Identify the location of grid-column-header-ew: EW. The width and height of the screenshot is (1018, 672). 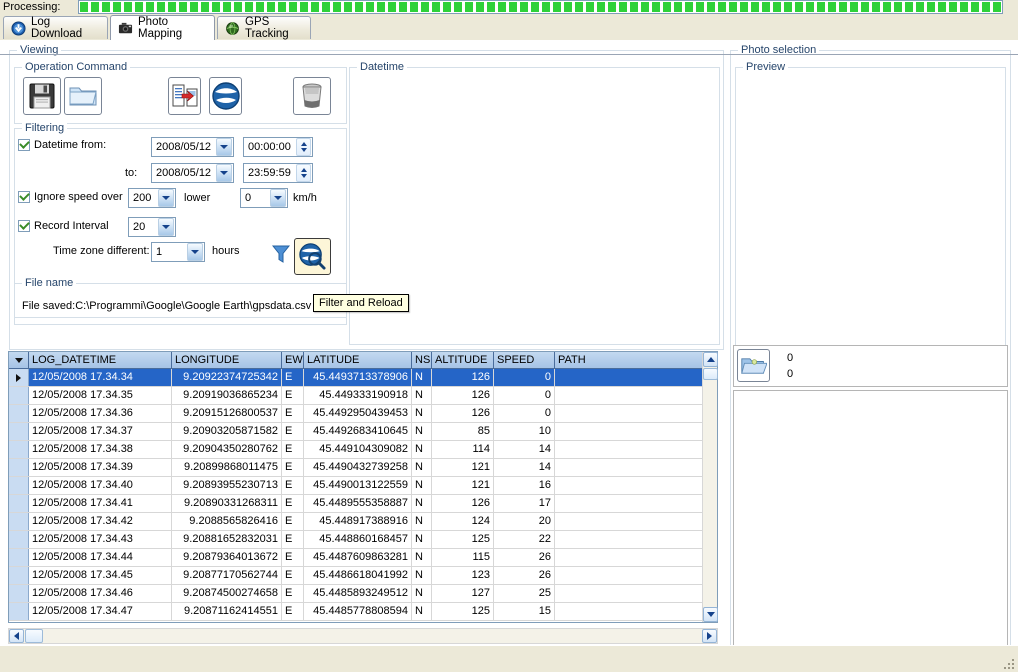
(293, 360).